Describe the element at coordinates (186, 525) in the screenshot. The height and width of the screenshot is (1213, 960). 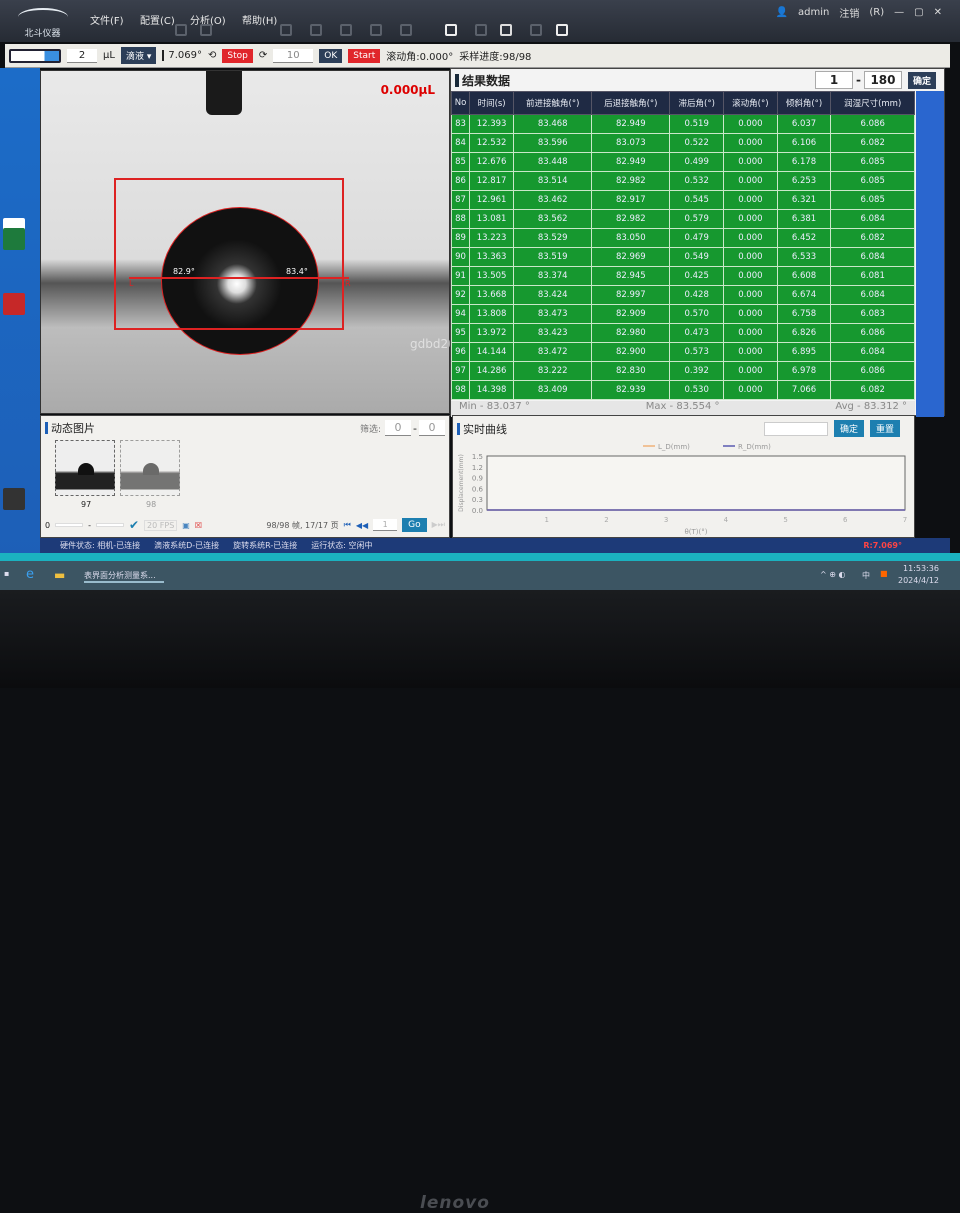
I see `image-icon: ▣` at that location.